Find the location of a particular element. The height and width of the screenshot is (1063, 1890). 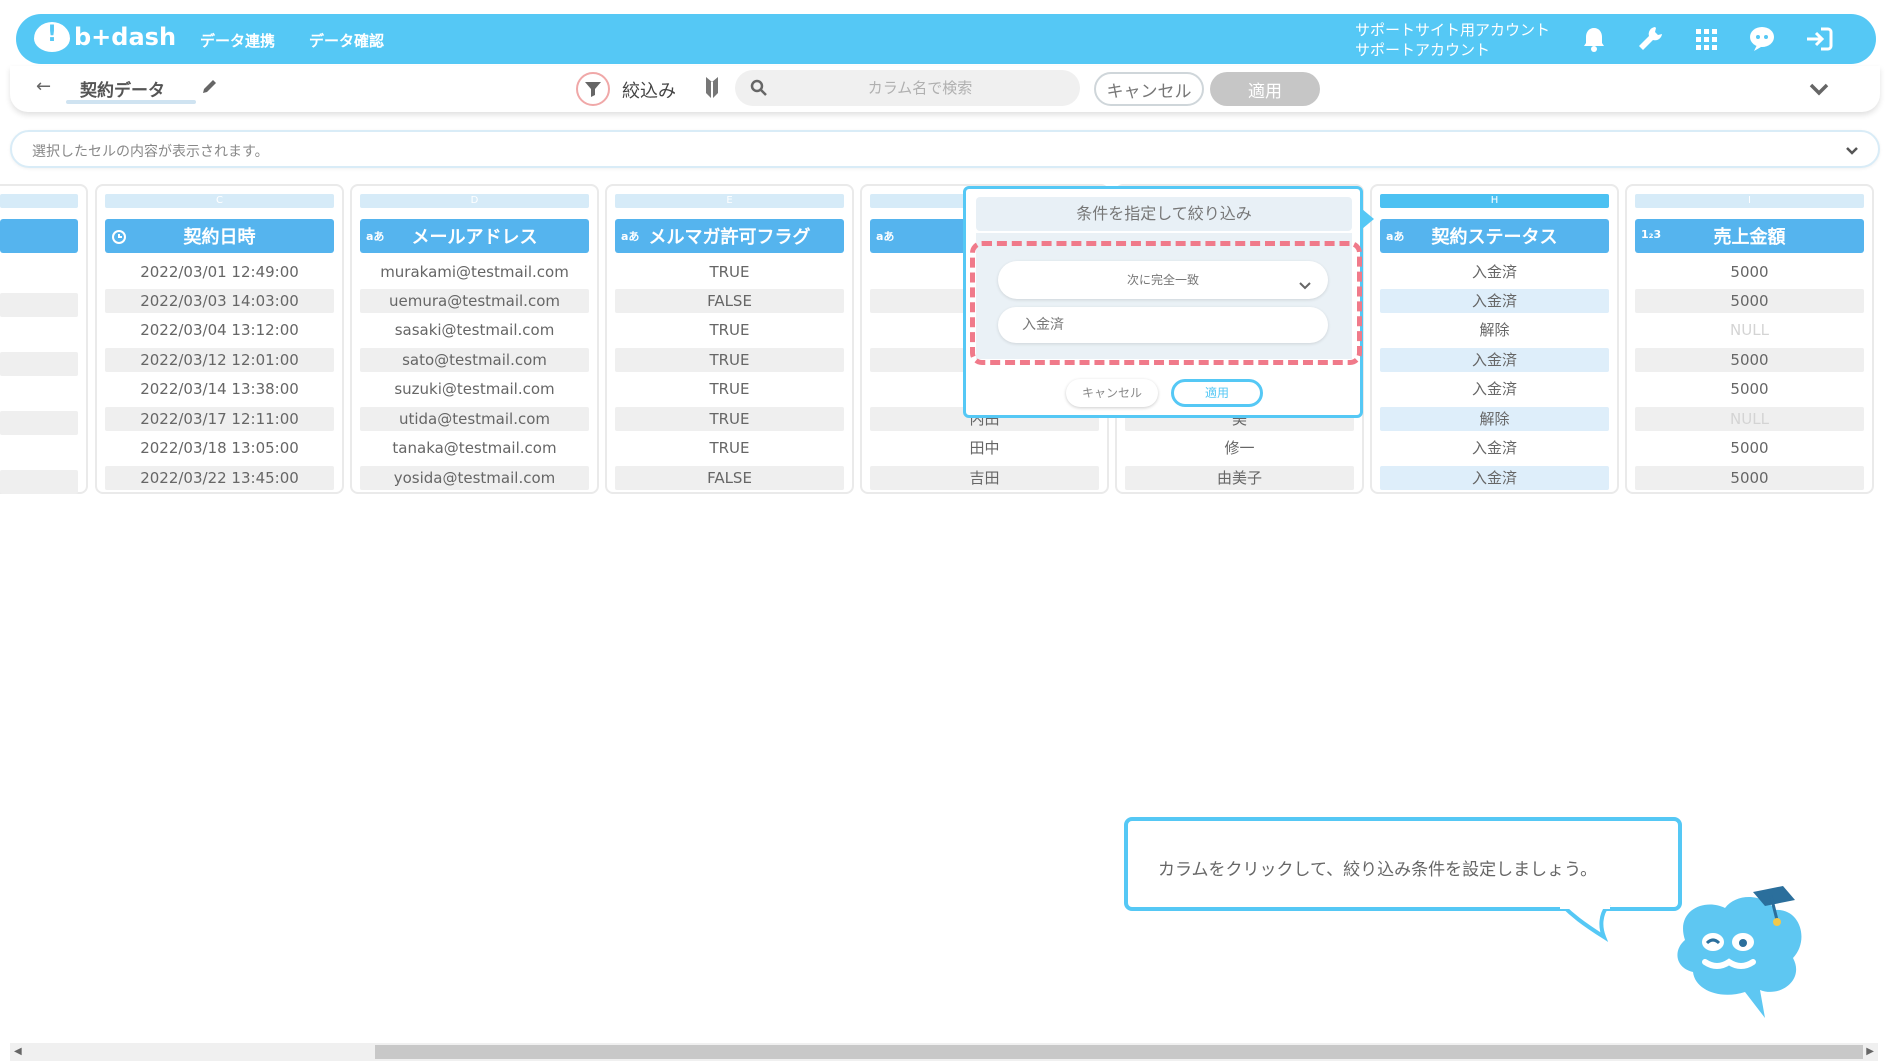

table-cell: 2022/03/14 13:38:00 is located at coordinates (219, 389).